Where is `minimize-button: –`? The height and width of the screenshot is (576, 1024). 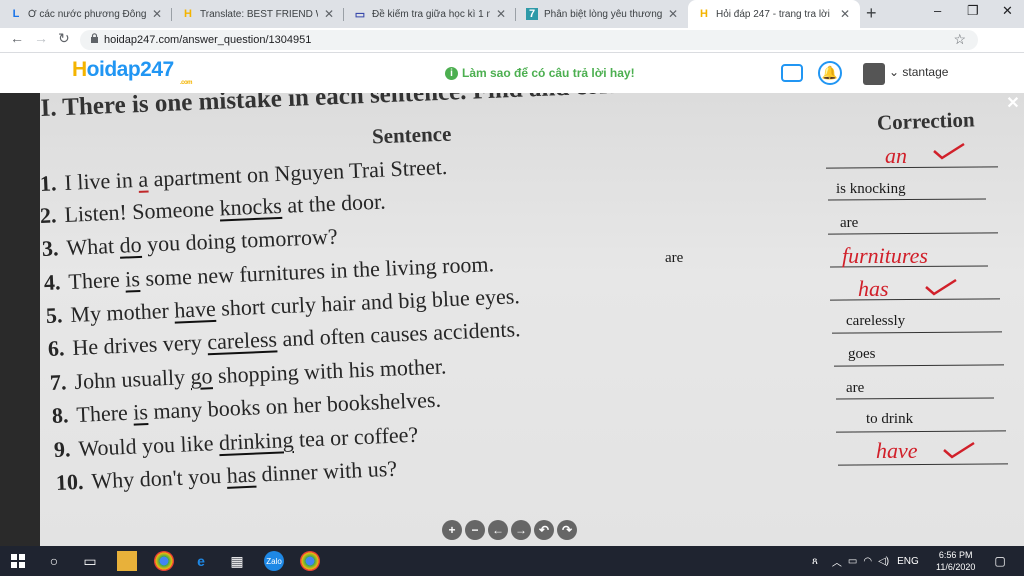
minimize-button: – is located at coordinates (937, 10).